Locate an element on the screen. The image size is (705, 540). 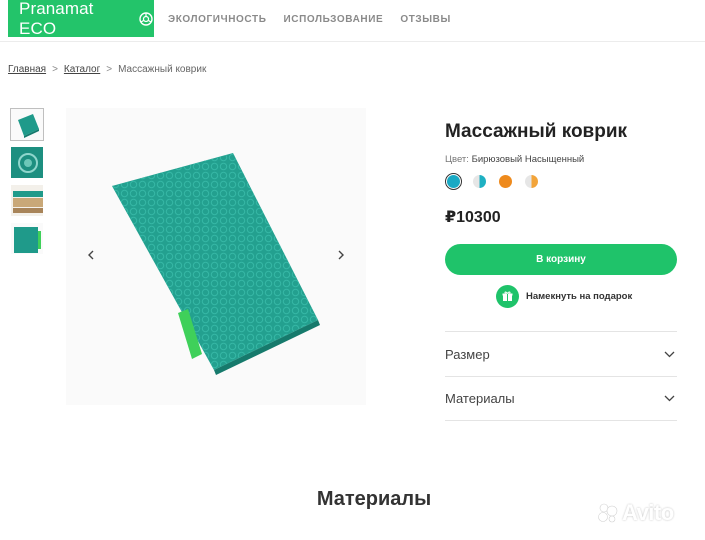
avito-watermark: Avito is located at coordinates (635, 513).